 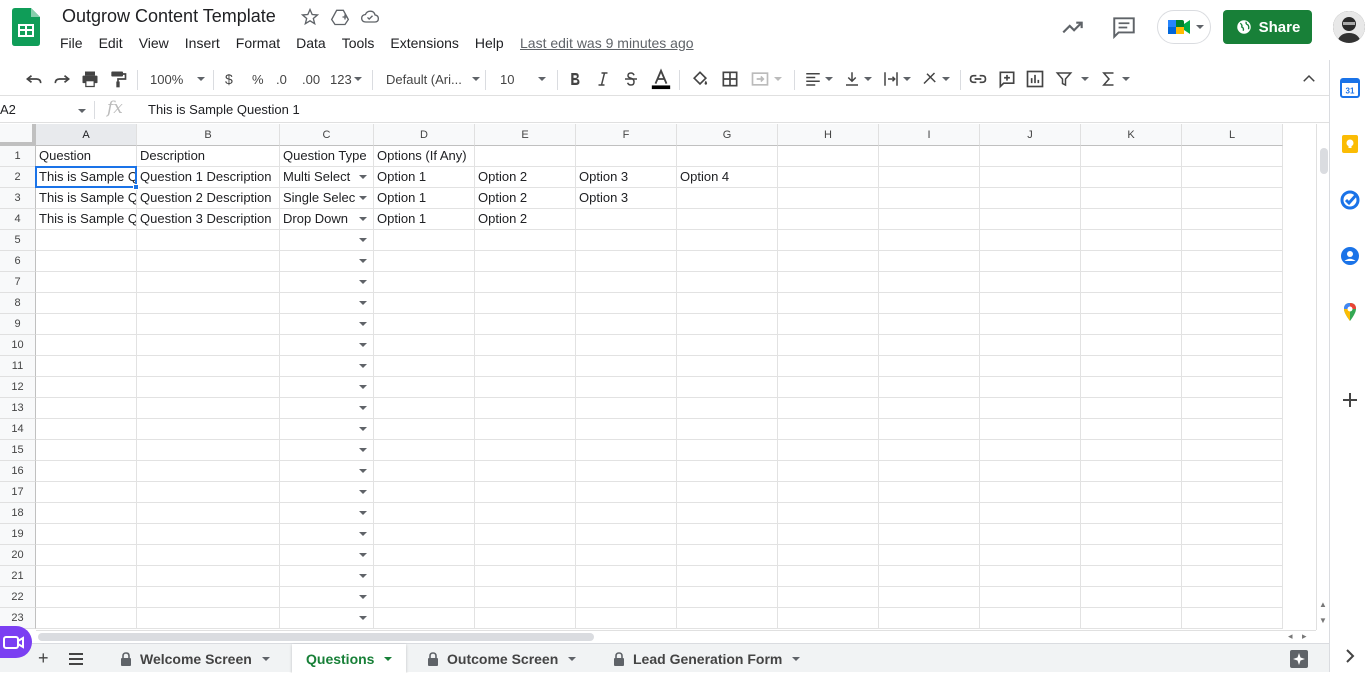 What do you see at coordinates (208, 303) in the screenshot?
I see `cell-b8` at bounding box center [208, 303].